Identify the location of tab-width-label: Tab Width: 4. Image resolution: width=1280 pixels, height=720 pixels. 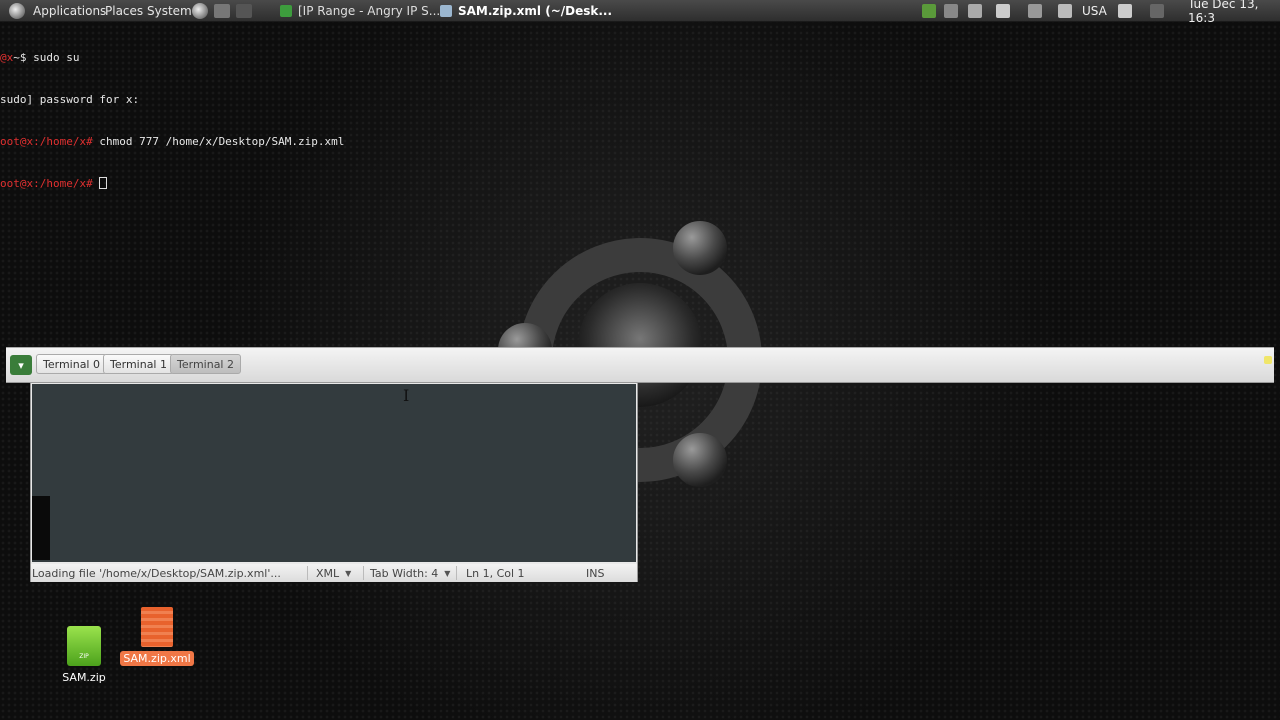
(404, 573).